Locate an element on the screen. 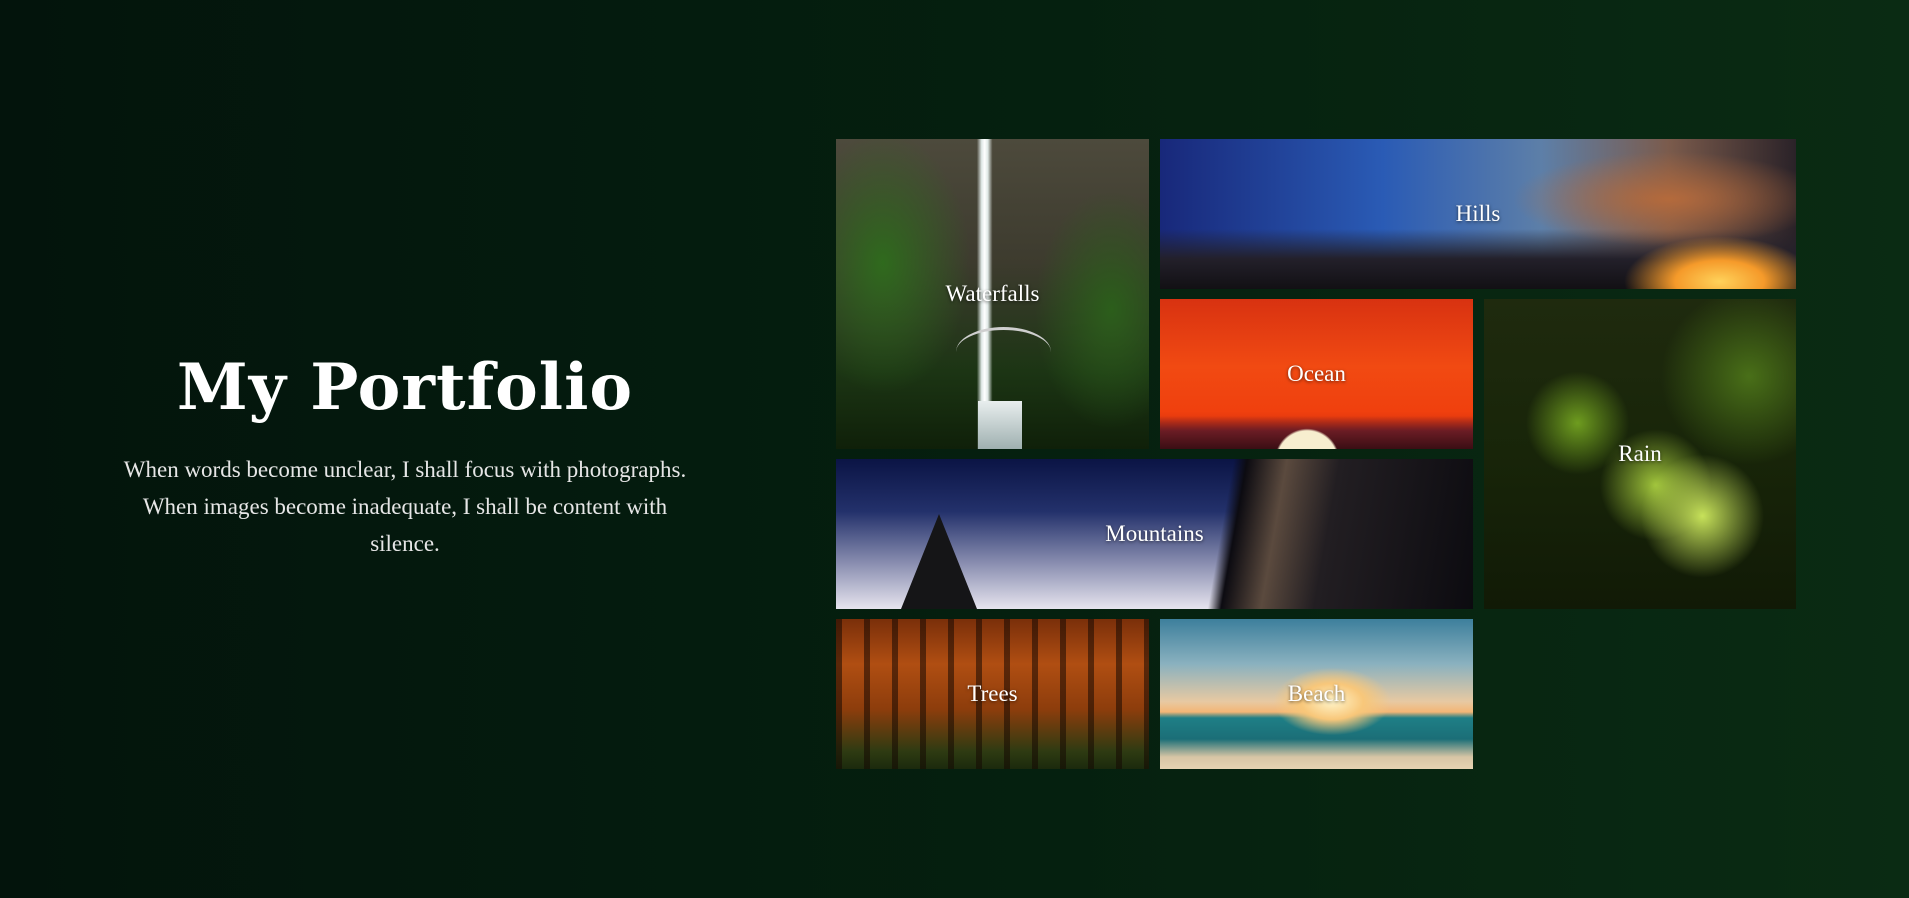 The width and height of the screenshot is (1909, 898). gallery-tile-label: Hills is located at coordinates (1478, 213).